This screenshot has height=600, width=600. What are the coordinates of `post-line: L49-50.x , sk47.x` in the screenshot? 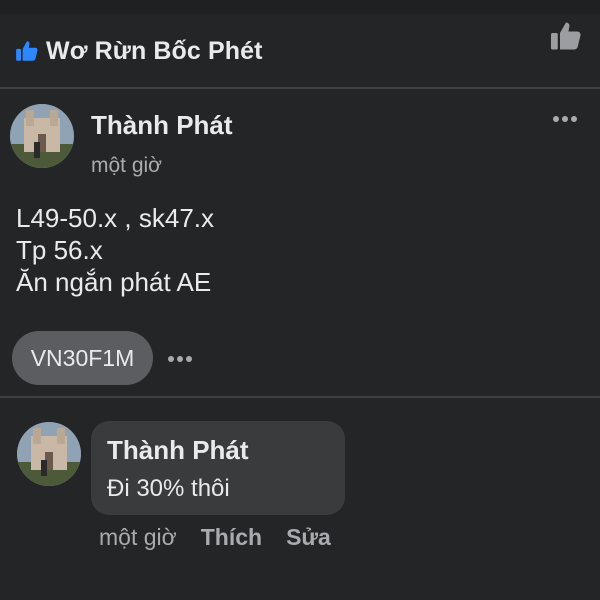 It's located at (115, 218).